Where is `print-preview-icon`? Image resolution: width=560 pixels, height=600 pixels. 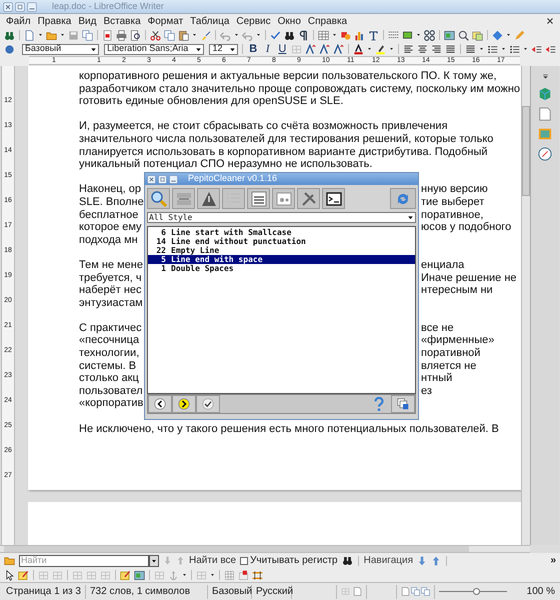 print-preview-icon is located at coordinates (135, 35).